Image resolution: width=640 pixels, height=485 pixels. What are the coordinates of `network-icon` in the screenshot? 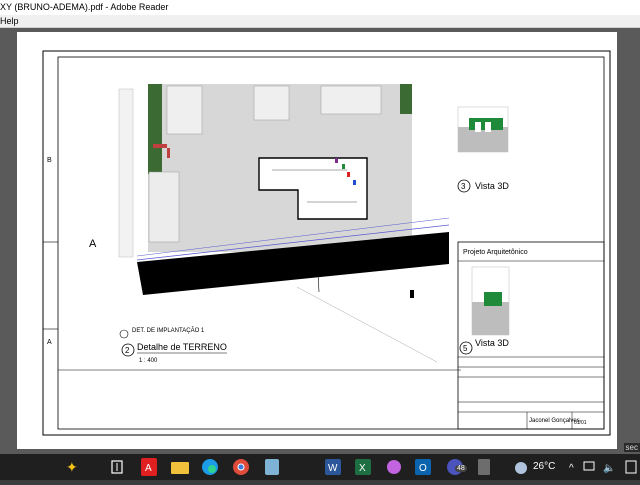 It's located at (589, 466).